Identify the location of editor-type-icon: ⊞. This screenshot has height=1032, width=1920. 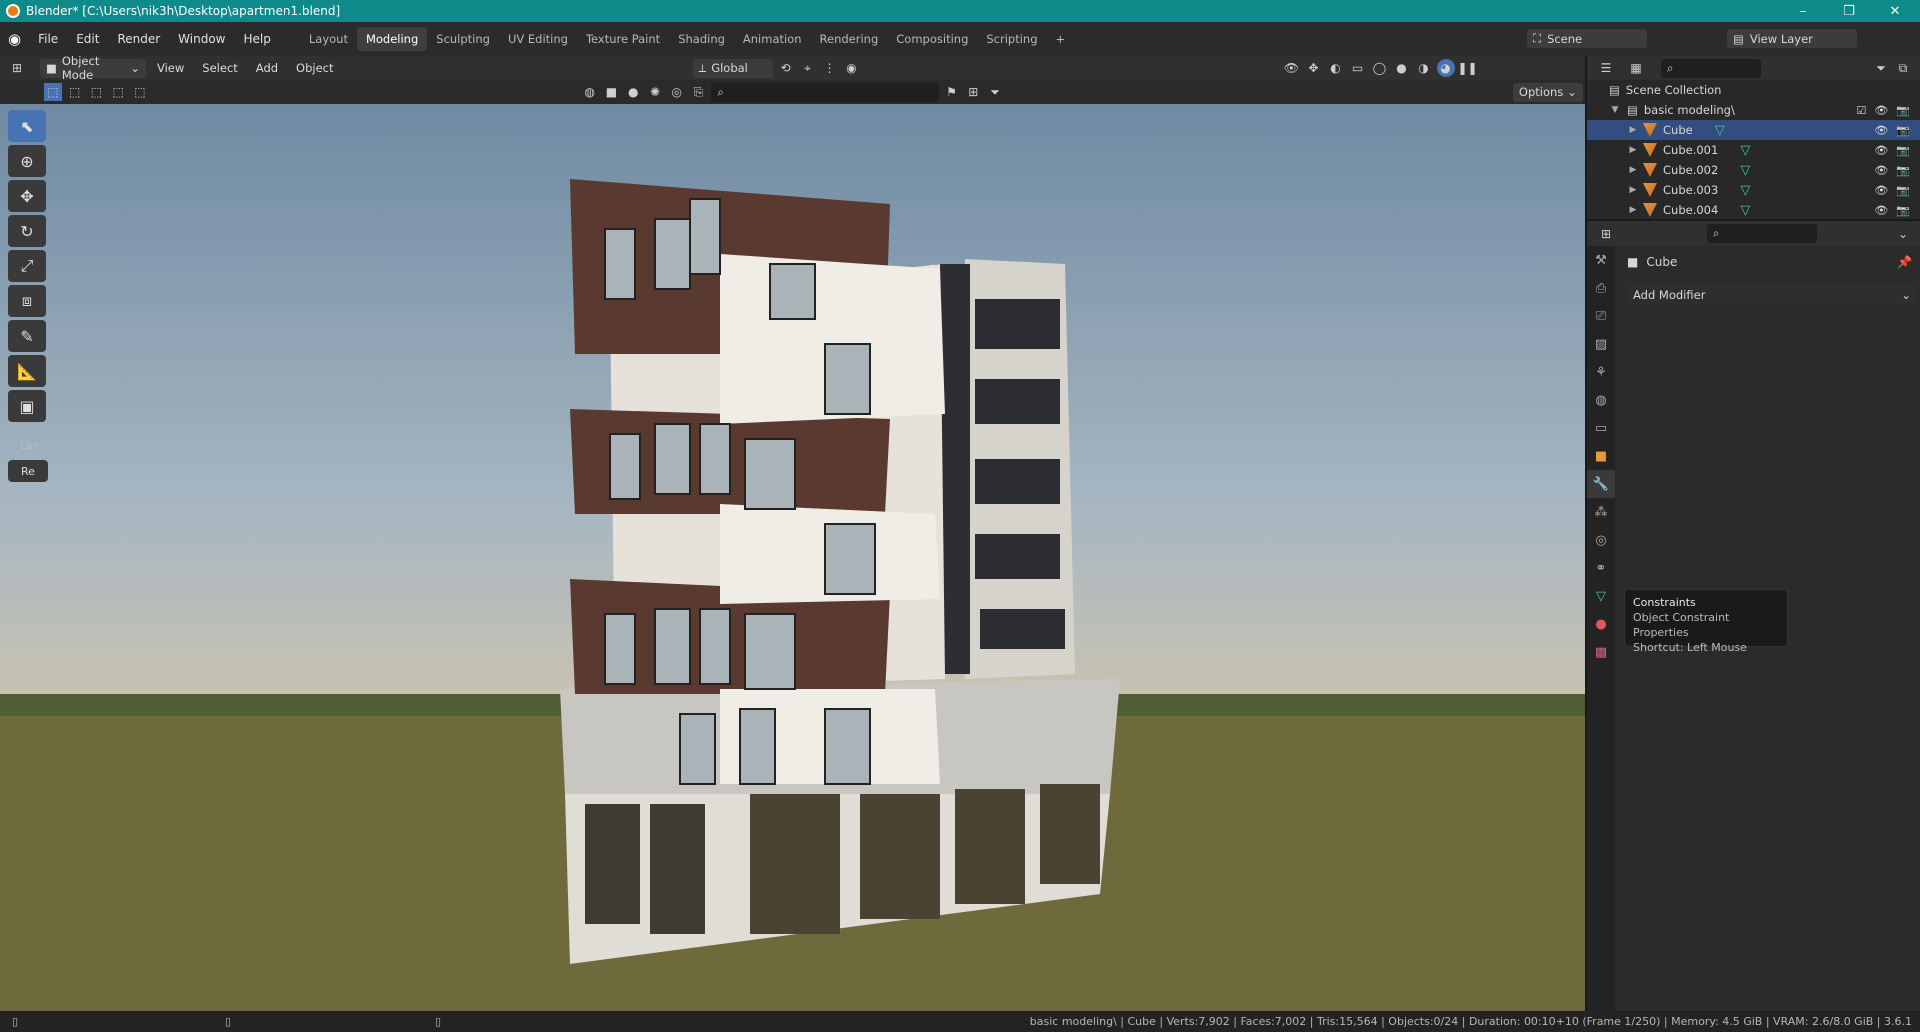
(17, 68).